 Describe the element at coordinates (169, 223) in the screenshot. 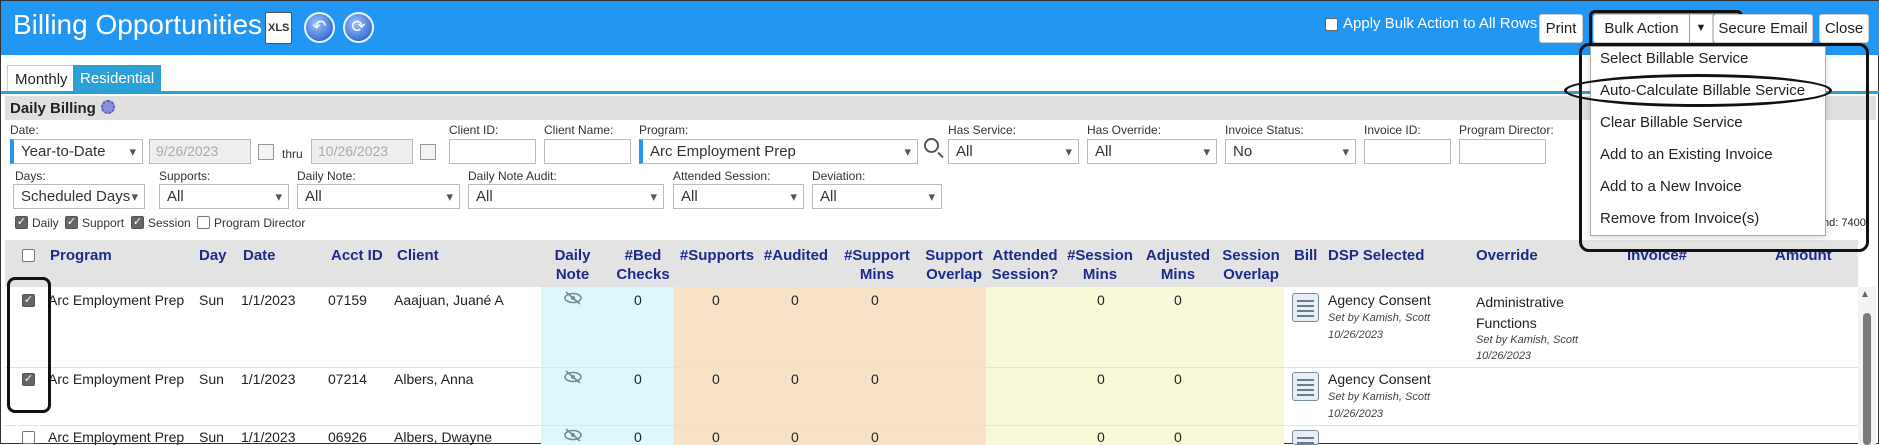

I see `session-checkbox-label: Session` at that location.